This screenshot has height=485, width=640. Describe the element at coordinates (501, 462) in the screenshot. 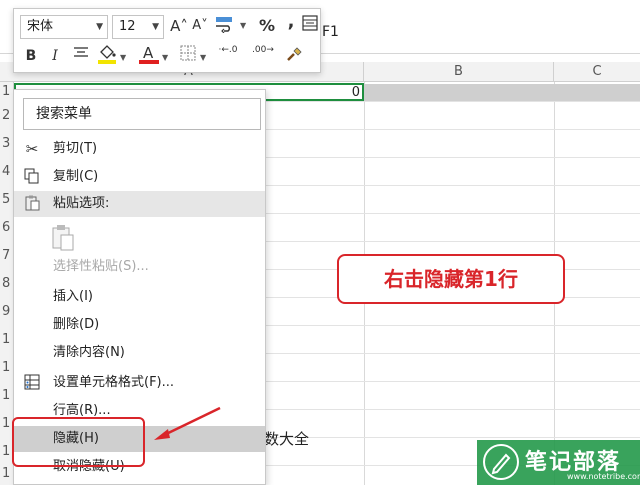

I see `pen-logo-icon` at that location.